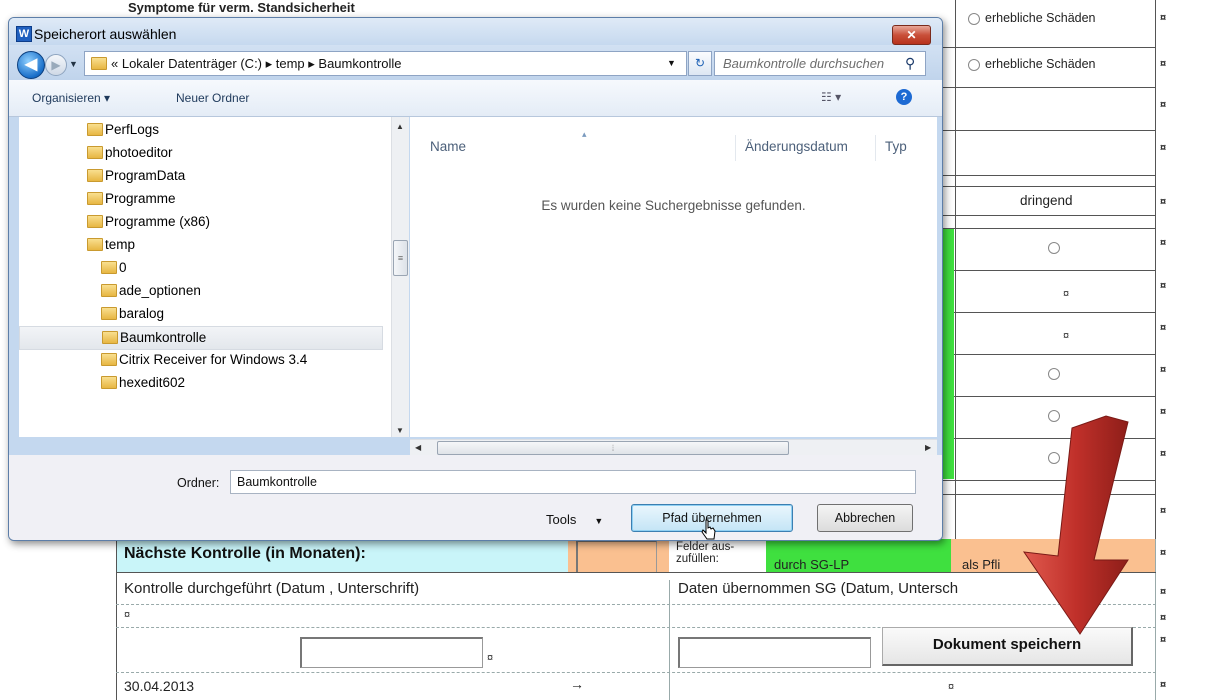 This screenshot has width=1212, height=700. I want to click on scroll-down-arrow: ▼, so click(400, 430).